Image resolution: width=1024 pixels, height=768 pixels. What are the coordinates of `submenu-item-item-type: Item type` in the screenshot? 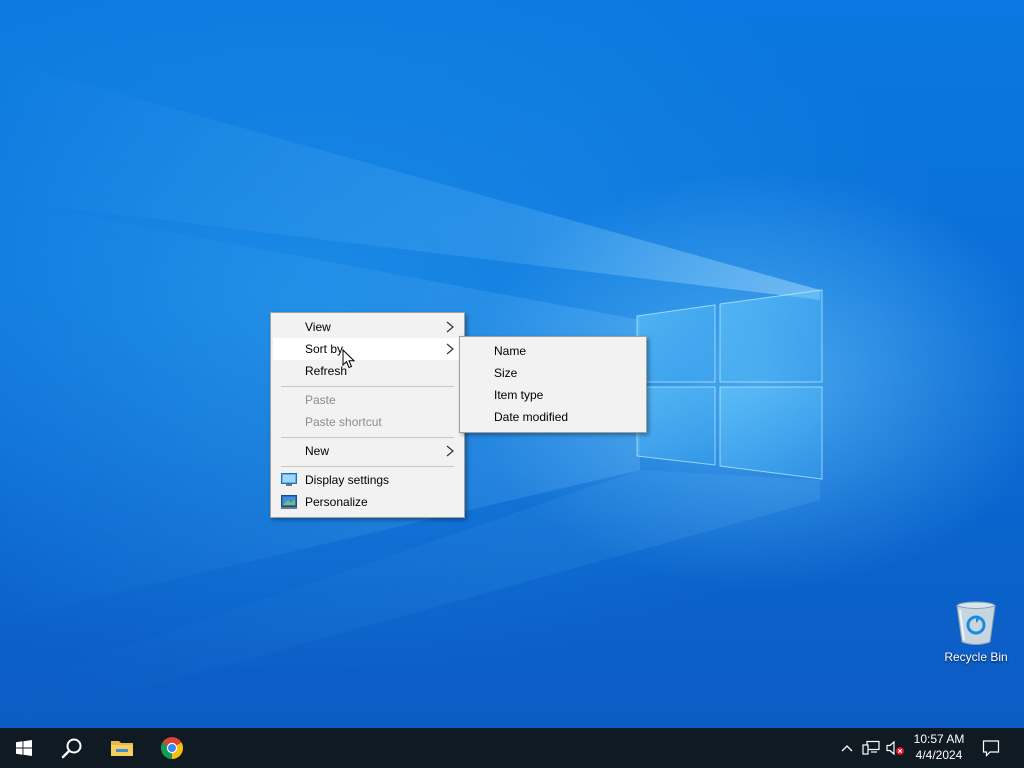 It's located at (553, 395).